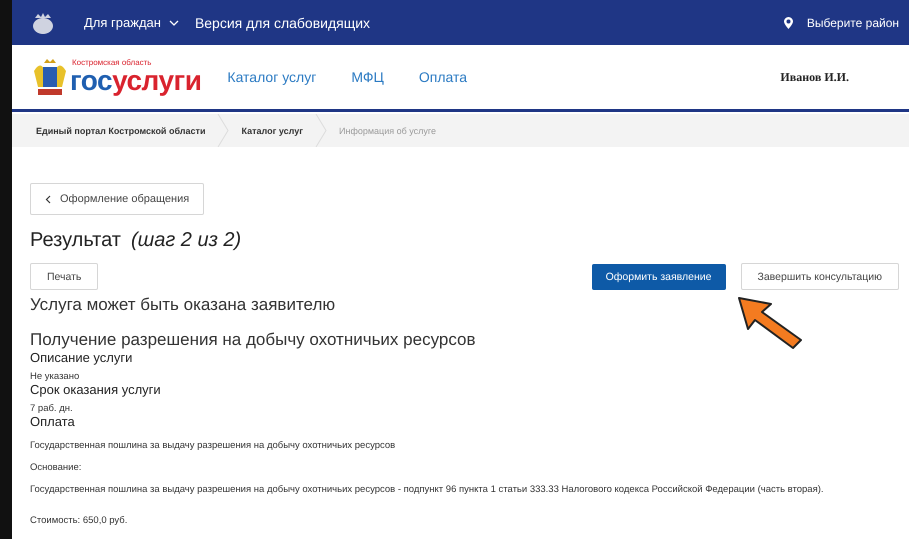  What do you see at coordinates (659, 277) in the screenshot?
I see `action-button: Оформить заявление` at bounding box center [659, 277].